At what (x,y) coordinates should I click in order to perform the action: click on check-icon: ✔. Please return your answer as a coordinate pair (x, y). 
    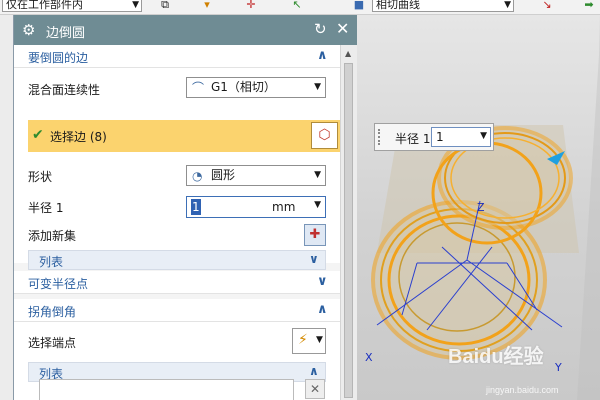
    Looking at the image, I should click on (38, 135).